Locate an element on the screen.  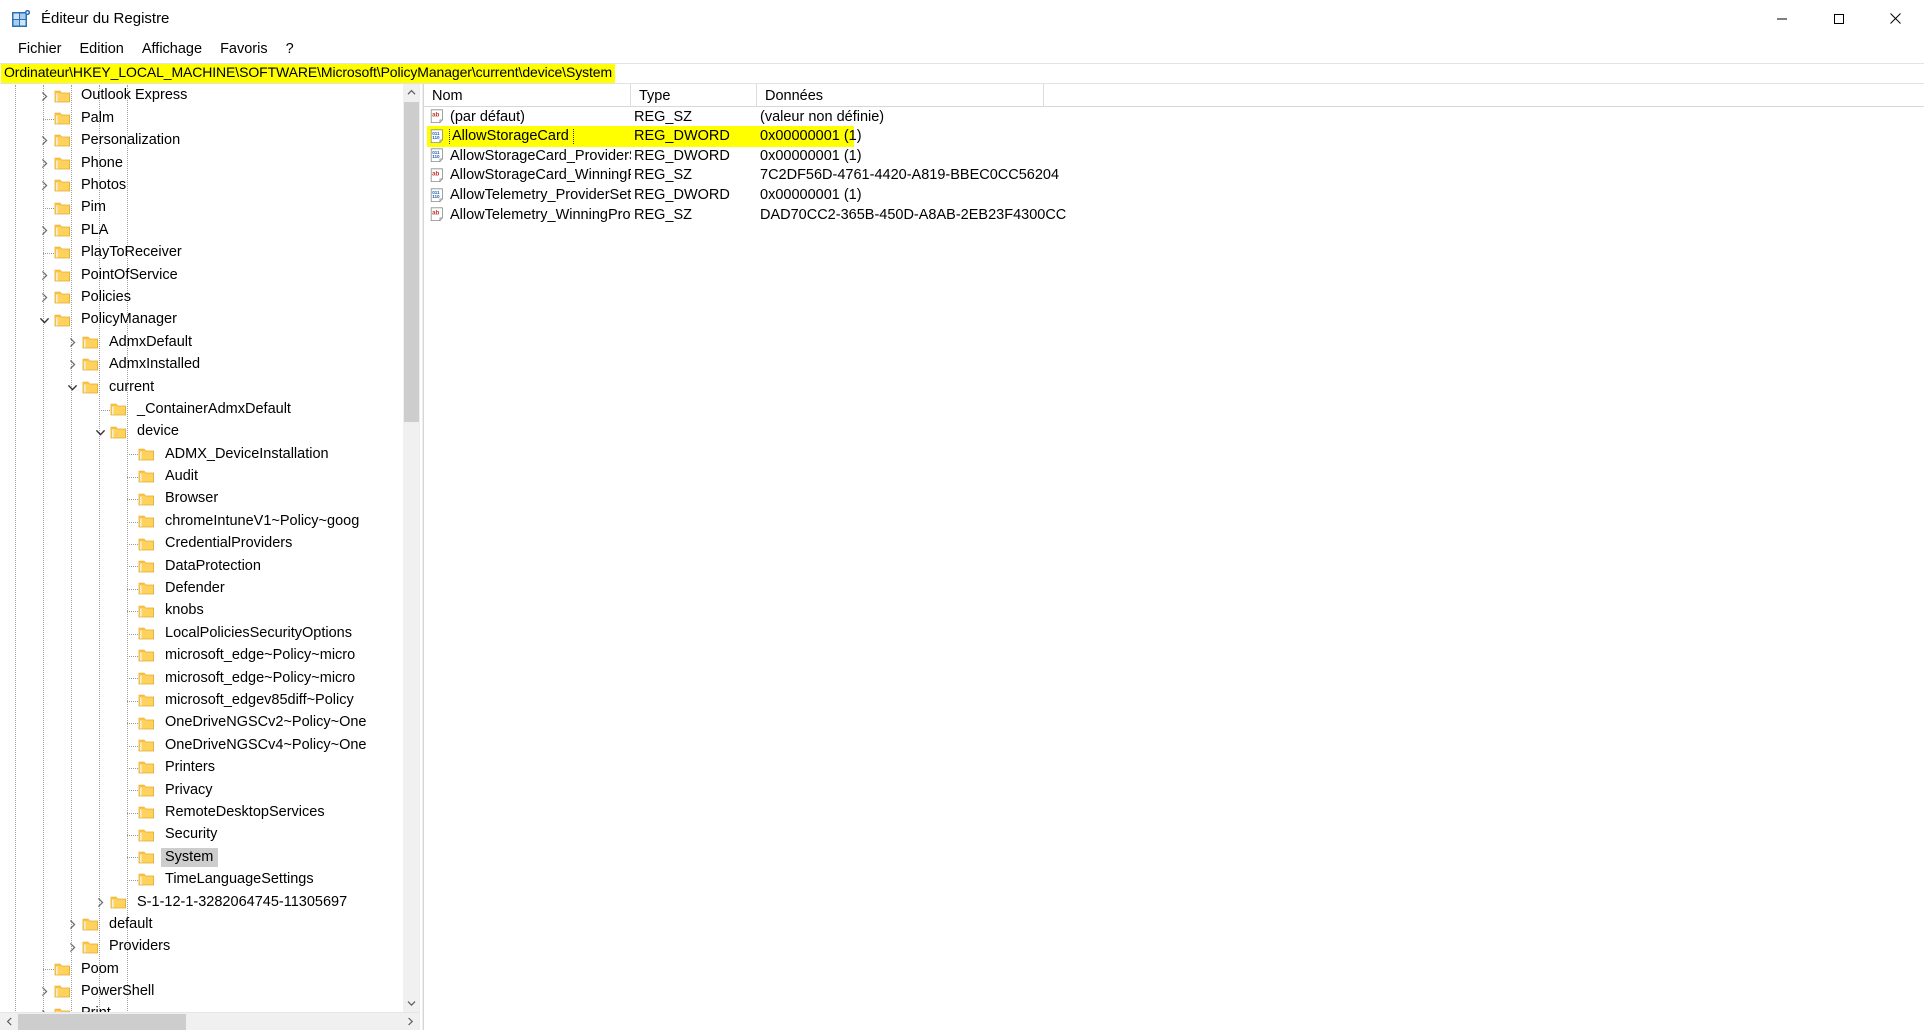
tree-item-system: System is located at coordinates (209, 857).